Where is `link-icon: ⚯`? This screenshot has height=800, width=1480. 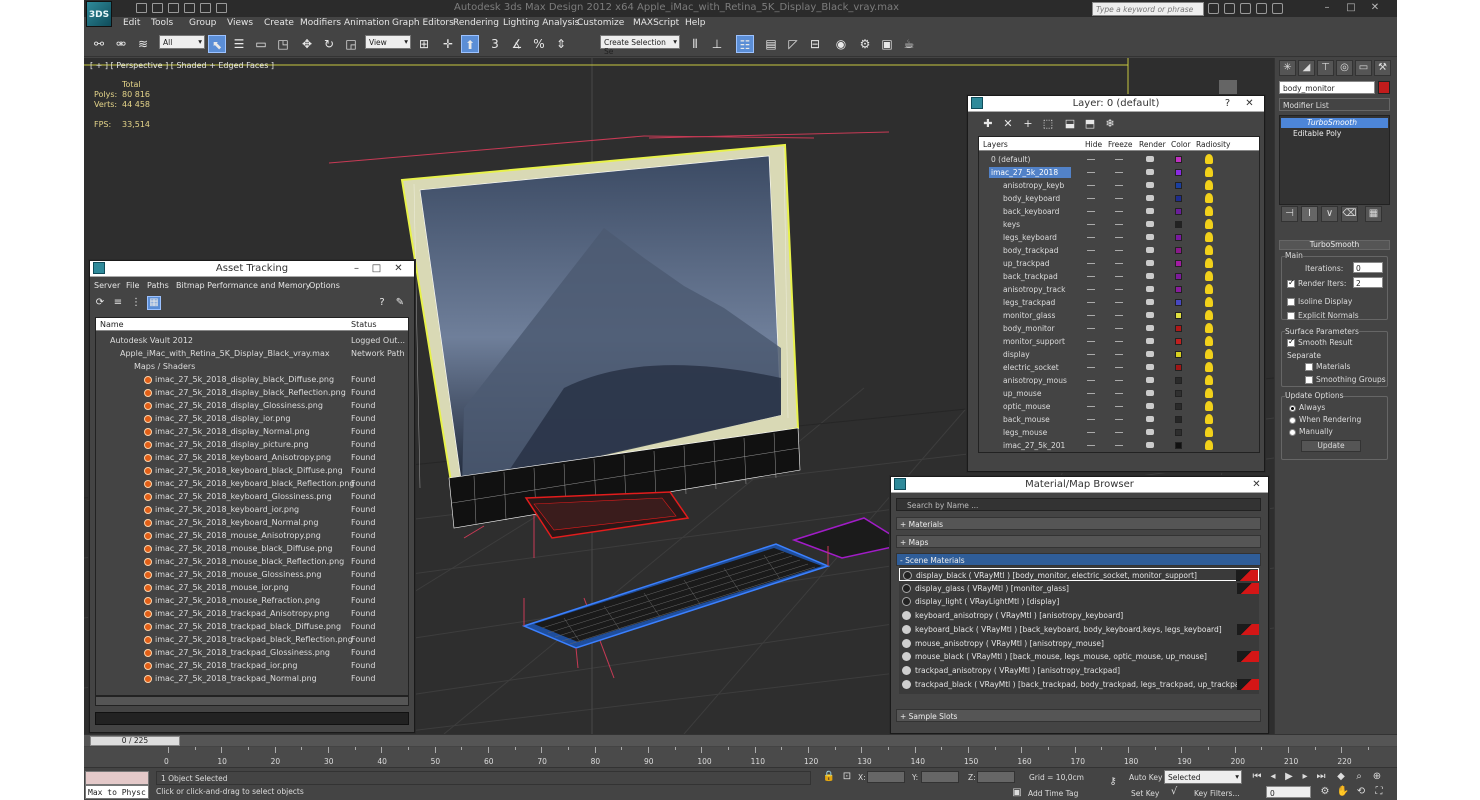 link-icon: ⚯ is located at coordinates (99, 44).